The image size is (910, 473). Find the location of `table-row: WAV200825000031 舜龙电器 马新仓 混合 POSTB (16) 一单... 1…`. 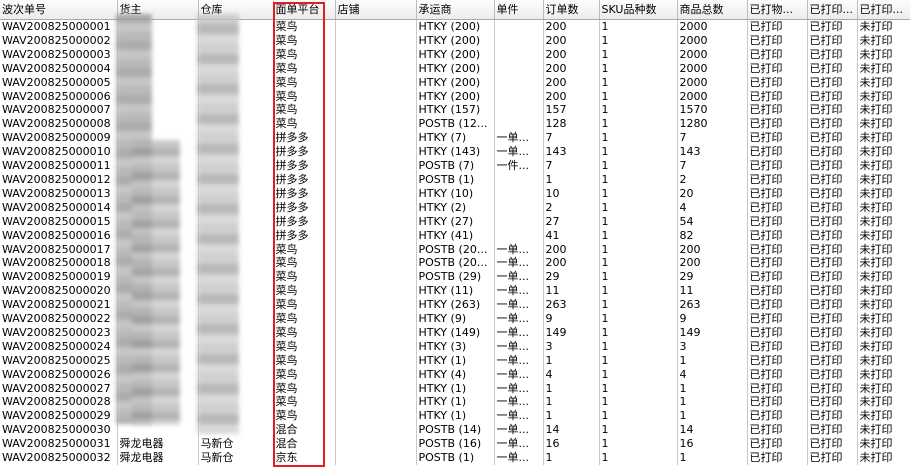

table-row: WAV200825000031 舜龙电器 马新仓 混合 POSTB (16) 一单... 1… is located at coordinates (455, 444).